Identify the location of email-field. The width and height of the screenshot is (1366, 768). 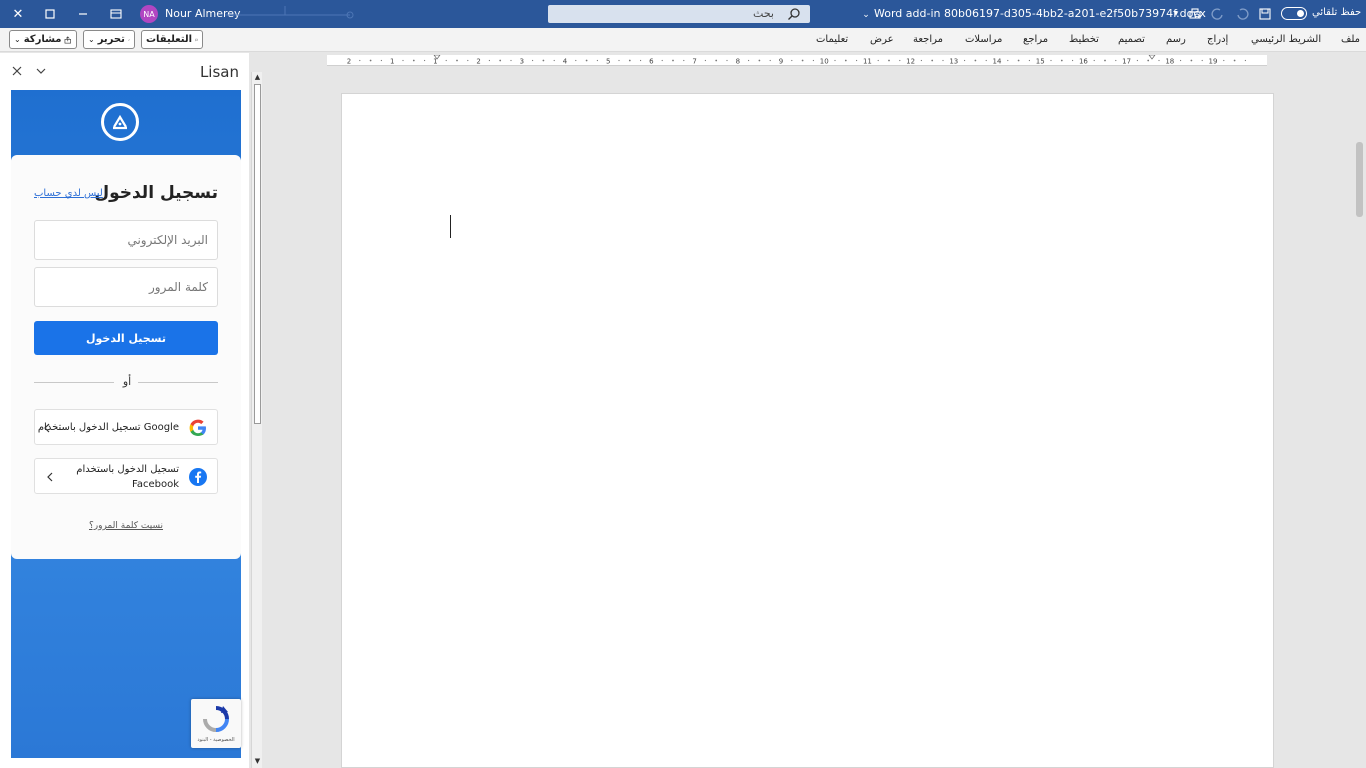
(126, 240).